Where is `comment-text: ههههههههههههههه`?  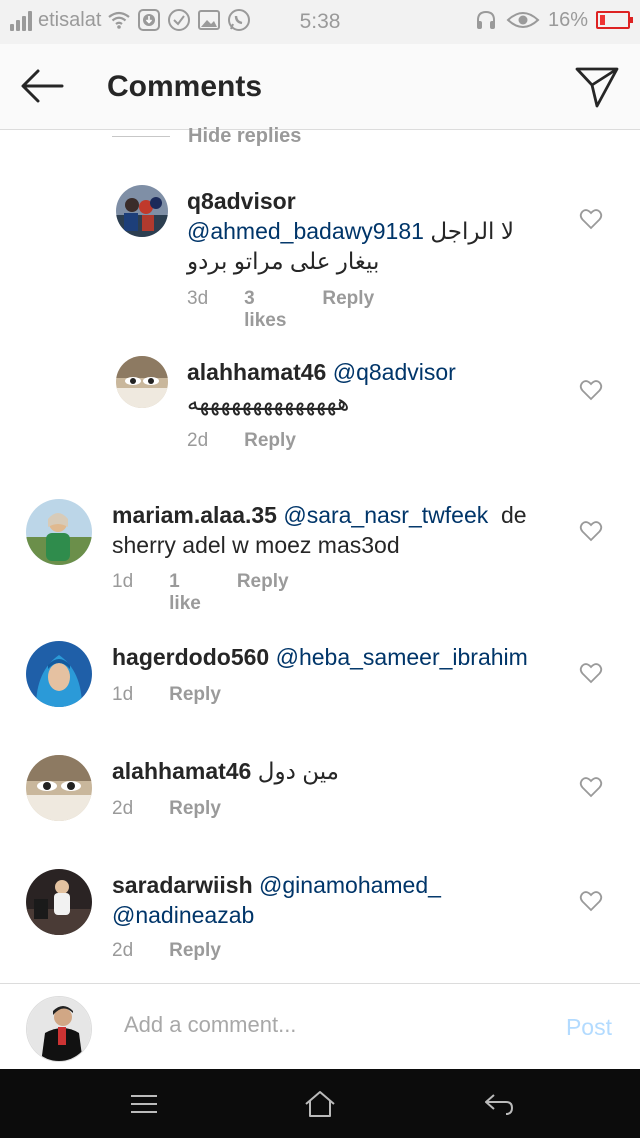
comment-text: ههههههههههههههه is located at coordinates (268, 402).